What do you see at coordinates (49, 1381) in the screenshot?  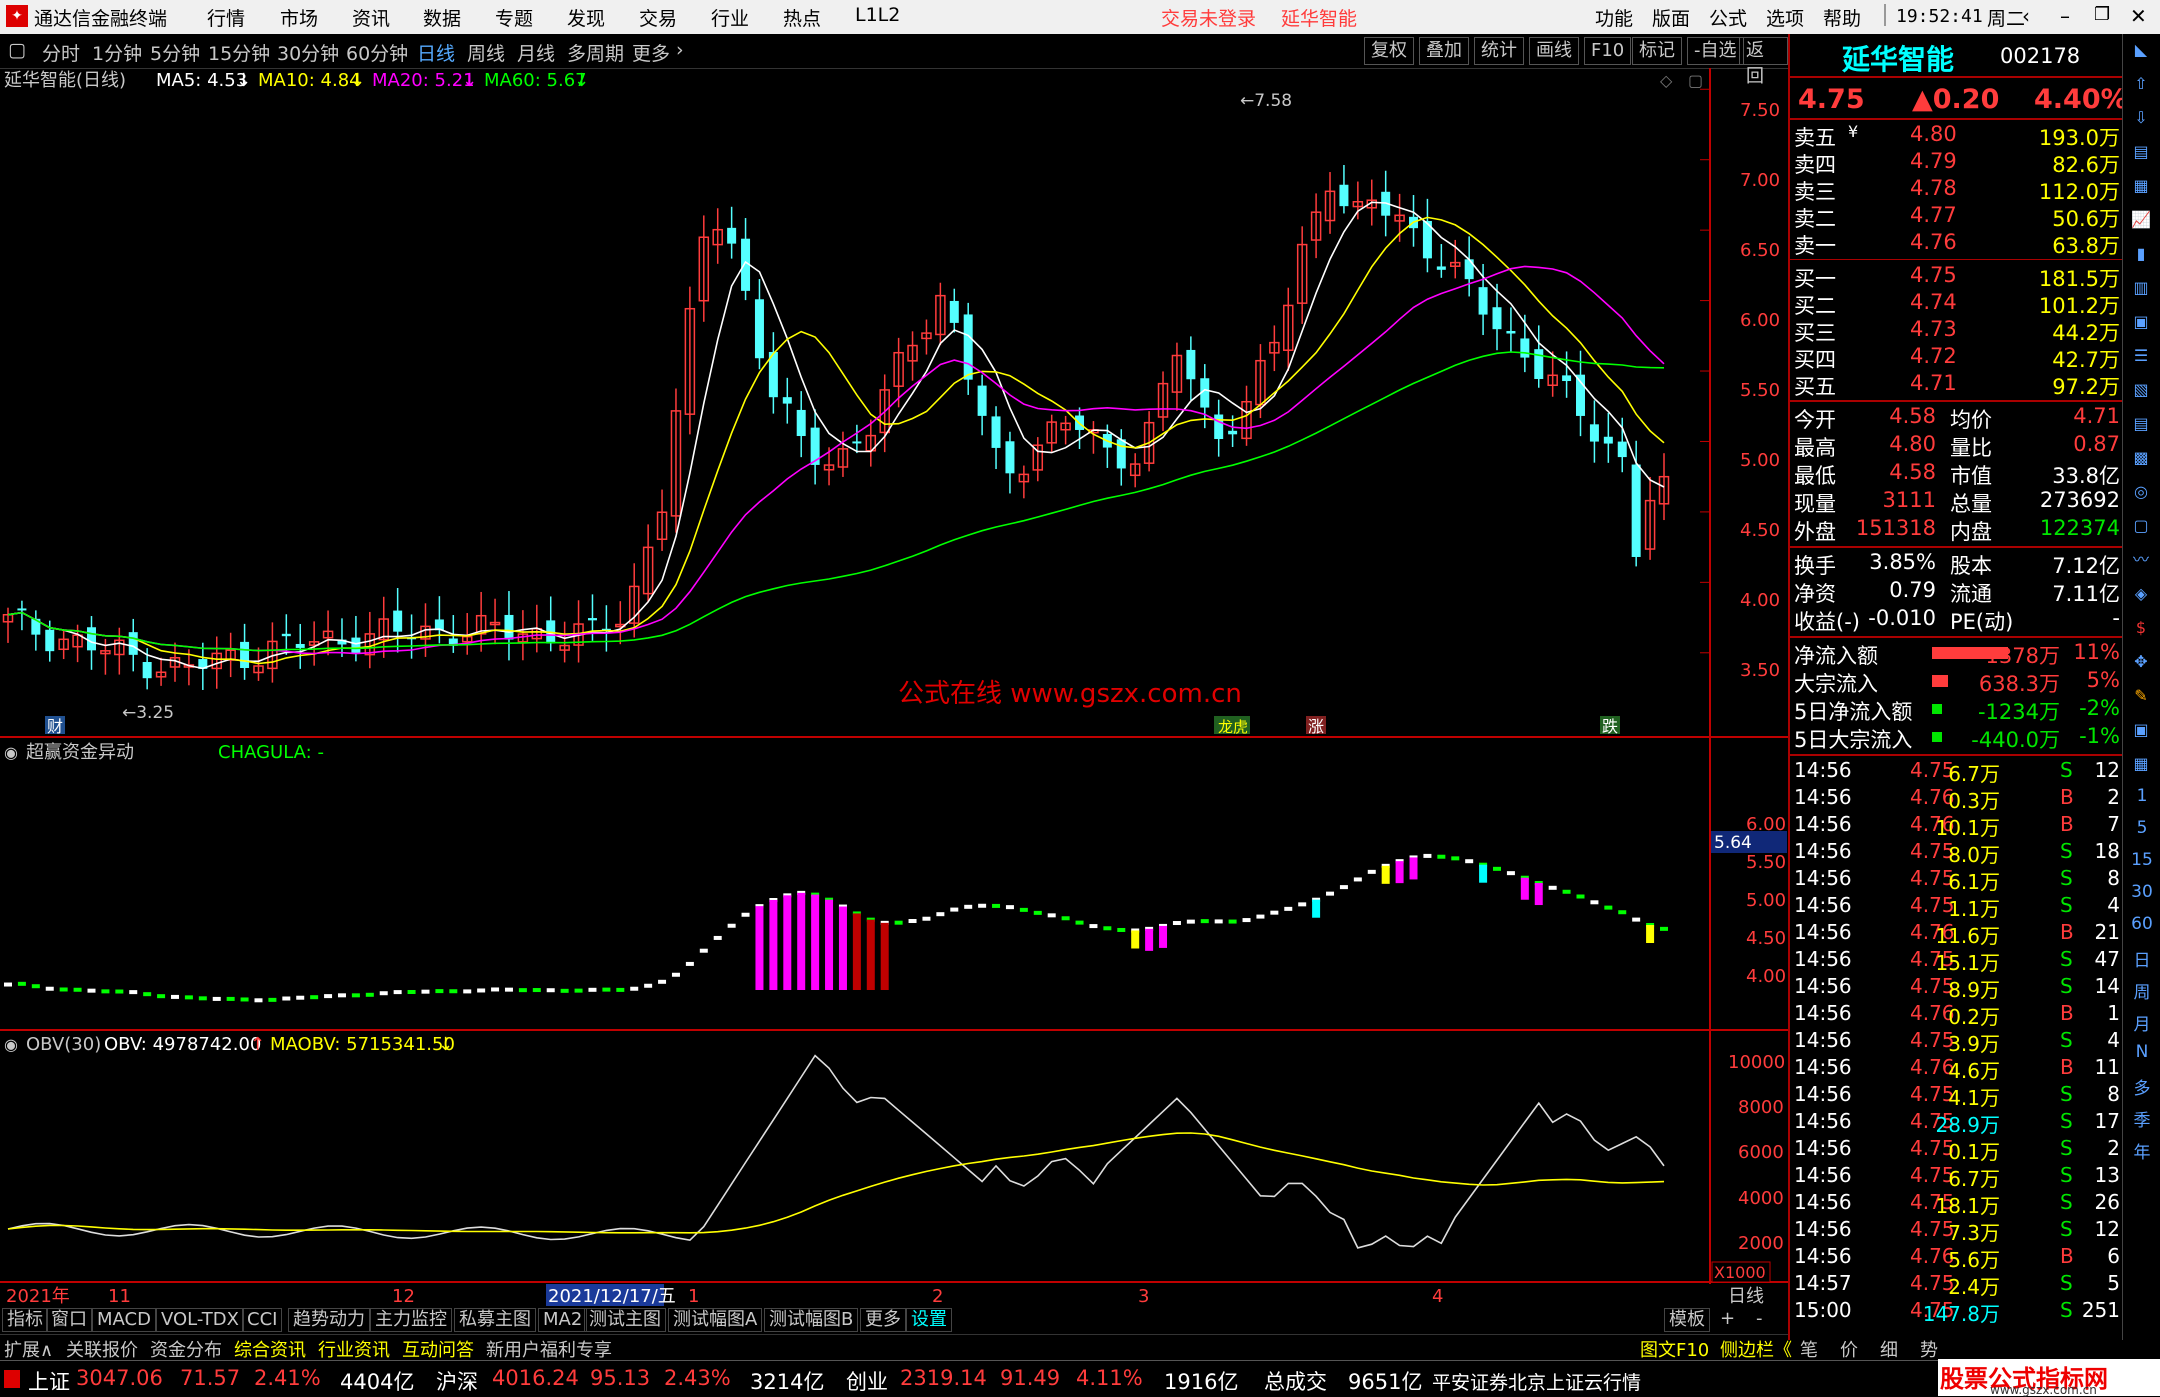 I see `index-name: 上证` at bounding box center [49, 1381].